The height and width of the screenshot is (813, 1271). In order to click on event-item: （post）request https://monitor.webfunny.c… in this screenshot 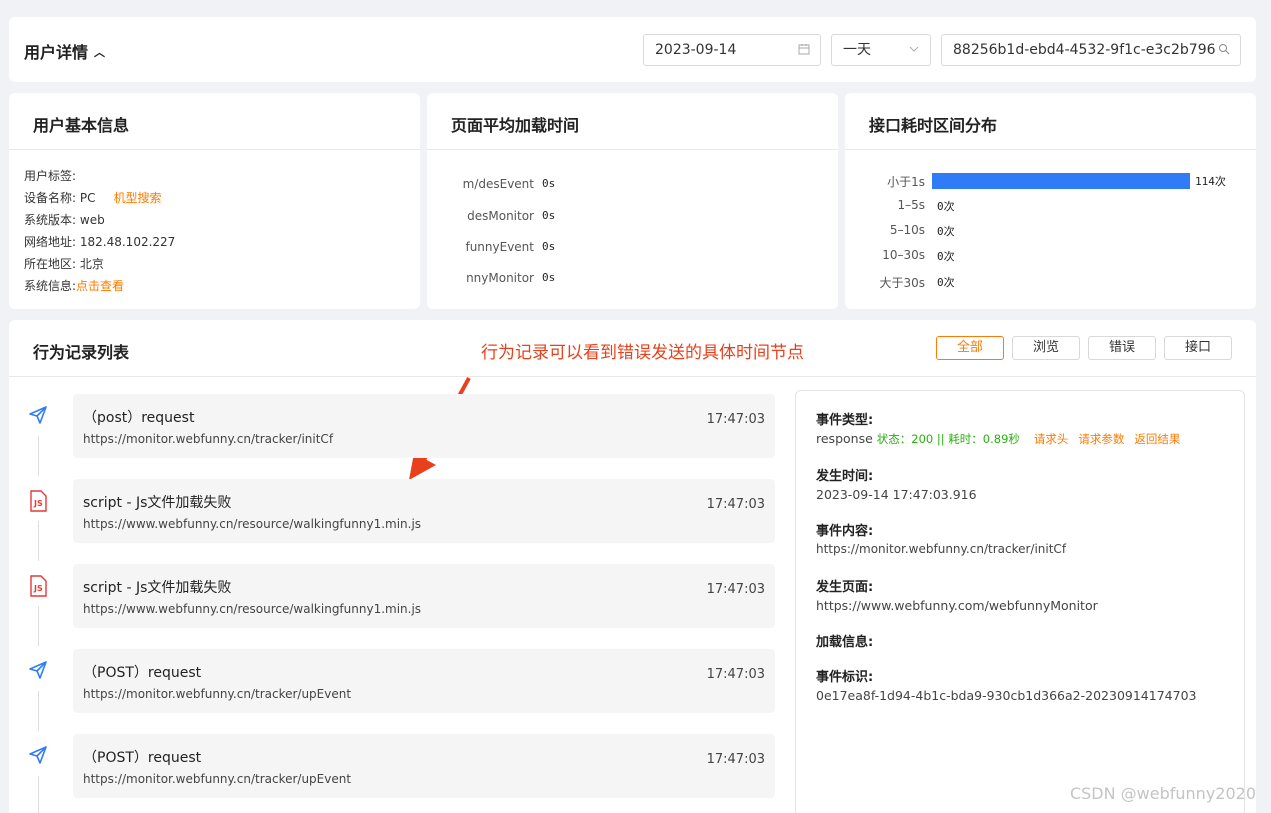, I will do `click(424, 426)`.